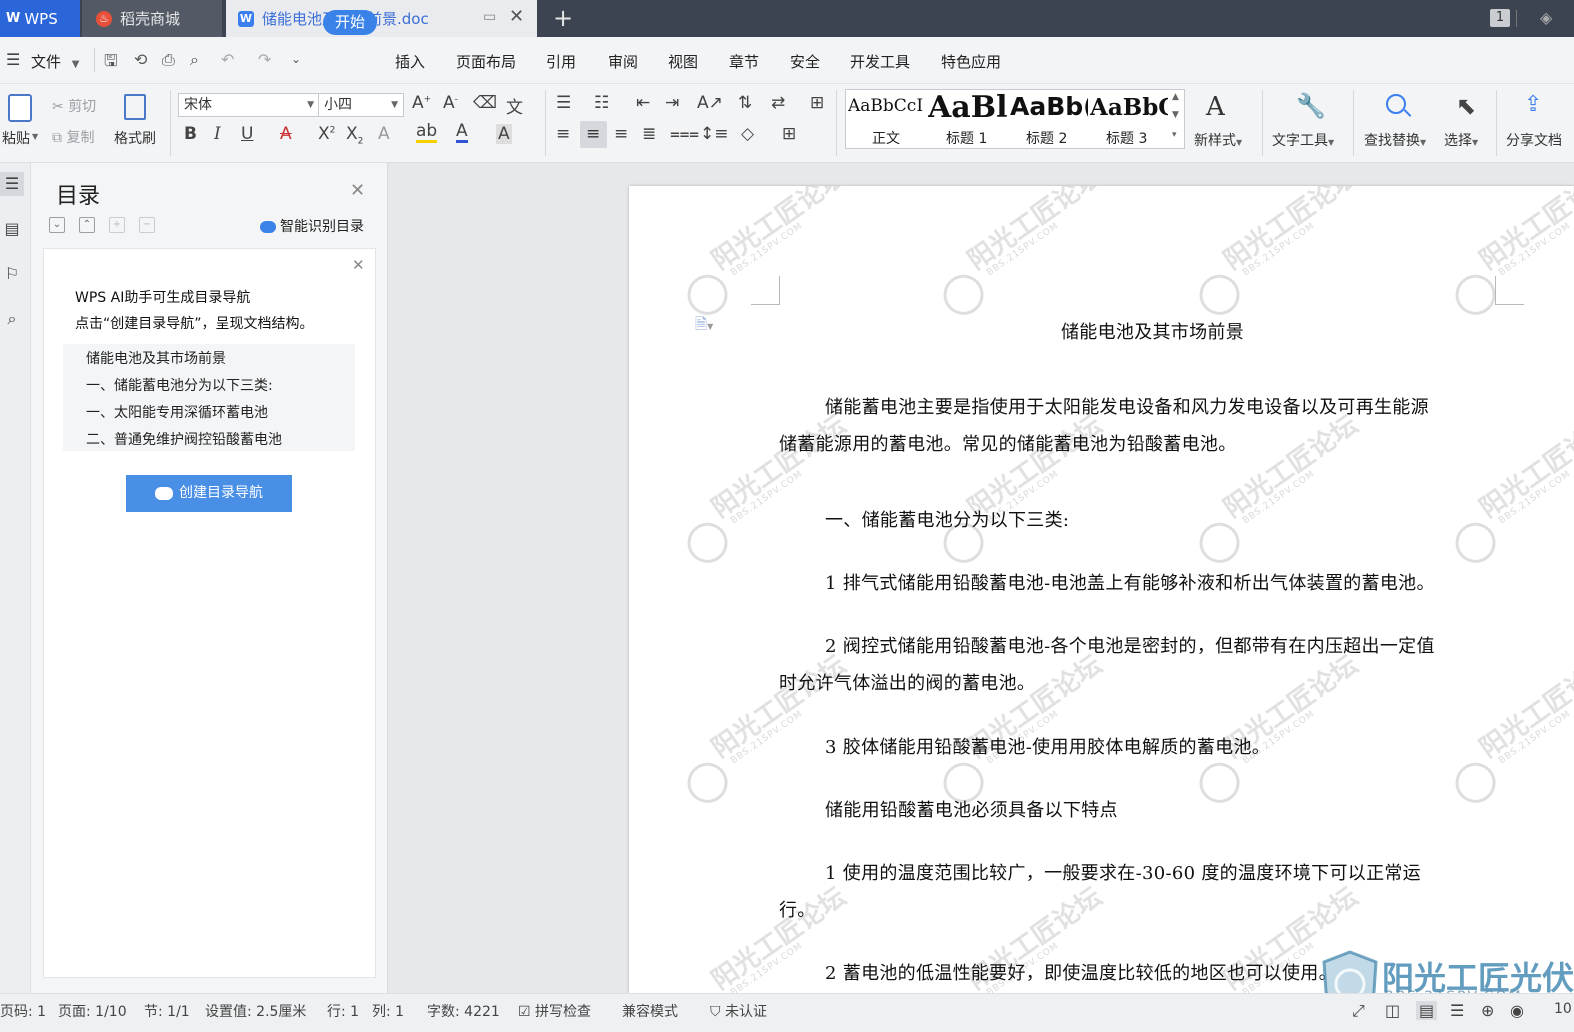  Describe the element at coordinates (12, 184) in the screenshot. I see `toc-nav-icon: ☰` at that location.